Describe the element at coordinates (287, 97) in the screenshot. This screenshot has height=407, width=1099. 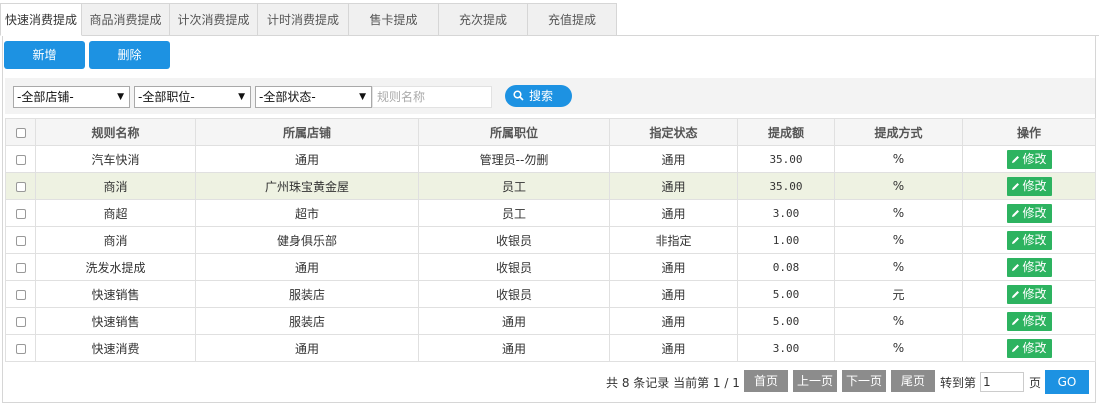
I see `status-select-value: -全部状态-` at that location.